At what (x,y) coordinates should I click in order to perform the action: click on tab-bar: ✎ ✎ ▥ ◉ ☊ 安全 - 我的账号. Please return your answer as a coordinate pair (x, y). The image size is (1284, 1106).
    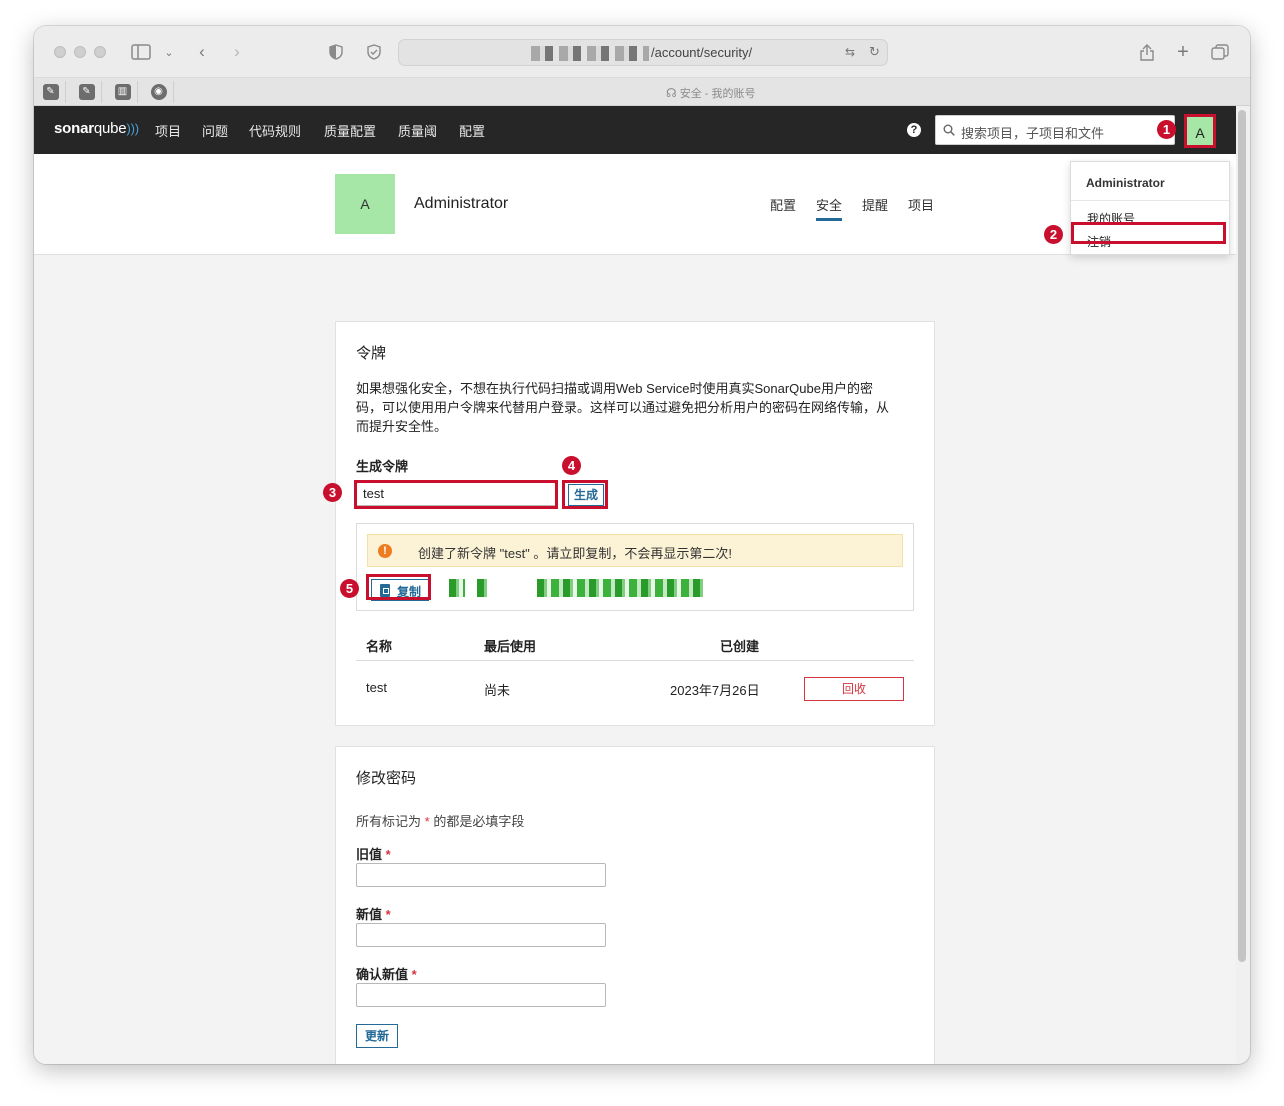
    Looking at the image, I should click on (642, 92).